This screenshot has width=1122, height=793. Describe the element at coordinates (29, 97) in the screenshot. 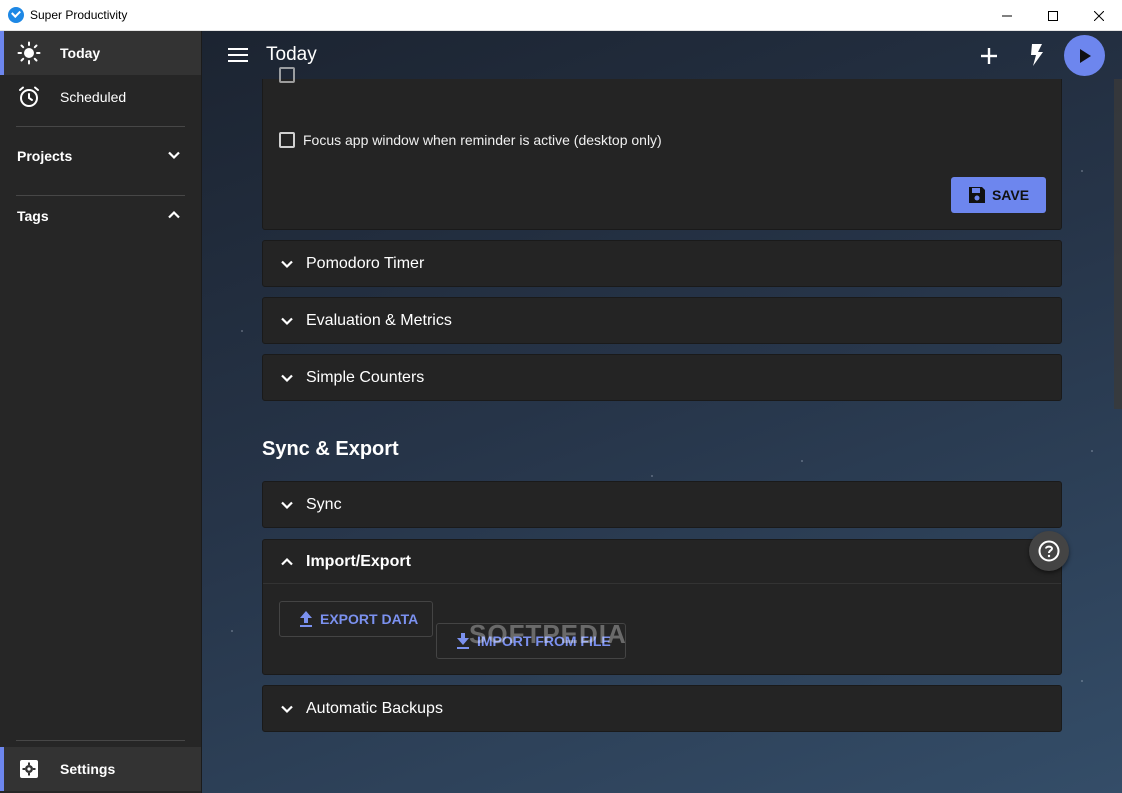

I see `alarm-clock-icon` at that location.